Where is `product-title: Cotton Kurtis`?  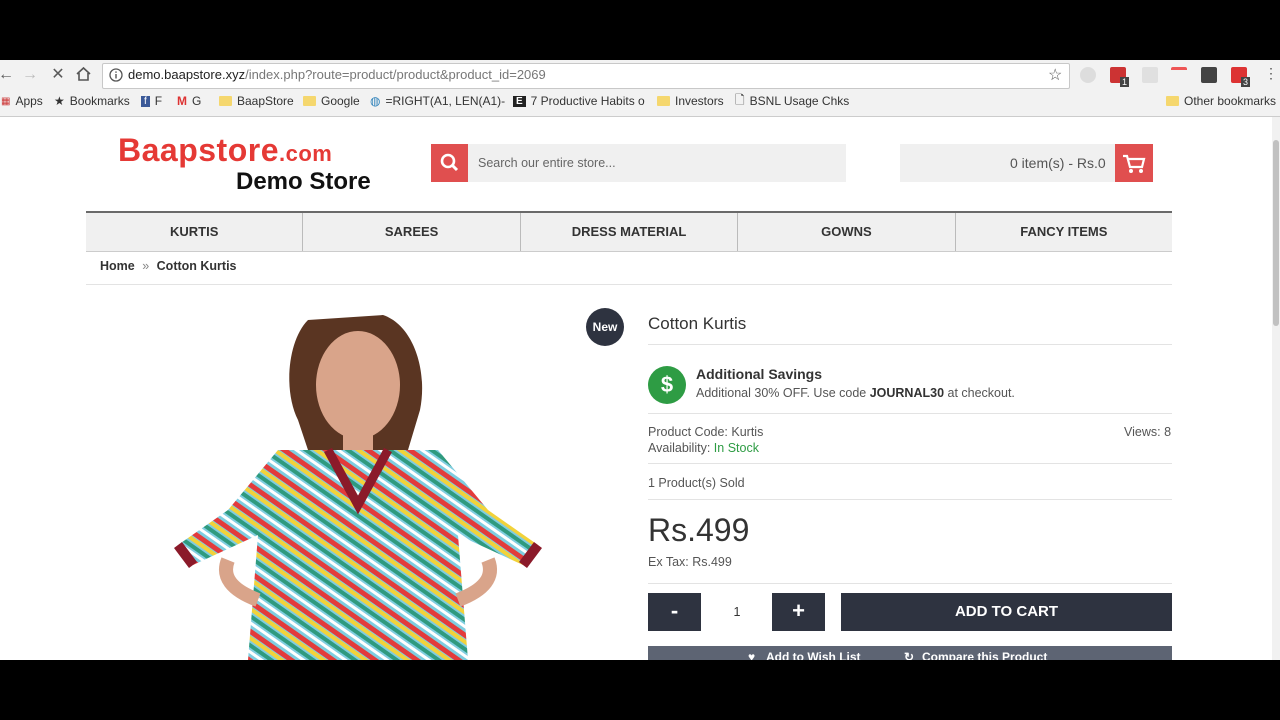 product-title: Cotton Kurtis is located at coordinates (697, 323).